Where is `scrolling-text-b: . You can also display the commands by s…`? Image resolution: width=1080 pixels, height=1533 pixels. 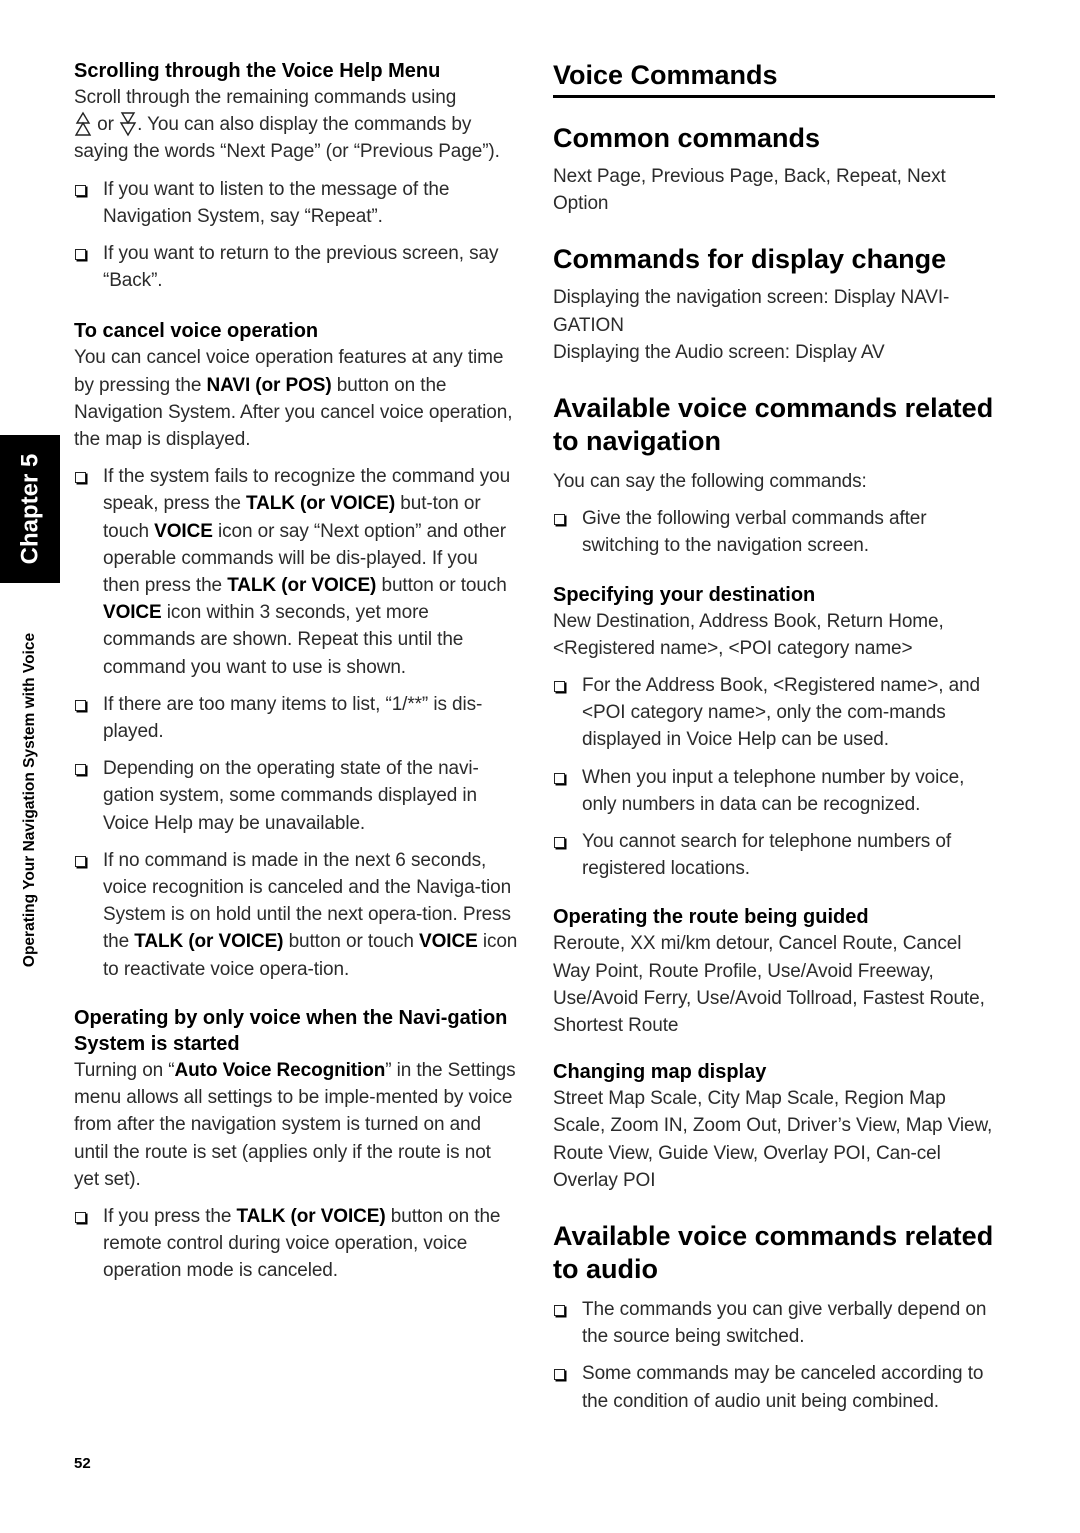 scrolling-text-b: . You can also display the commands by s… is located at coordinates (287, 138).